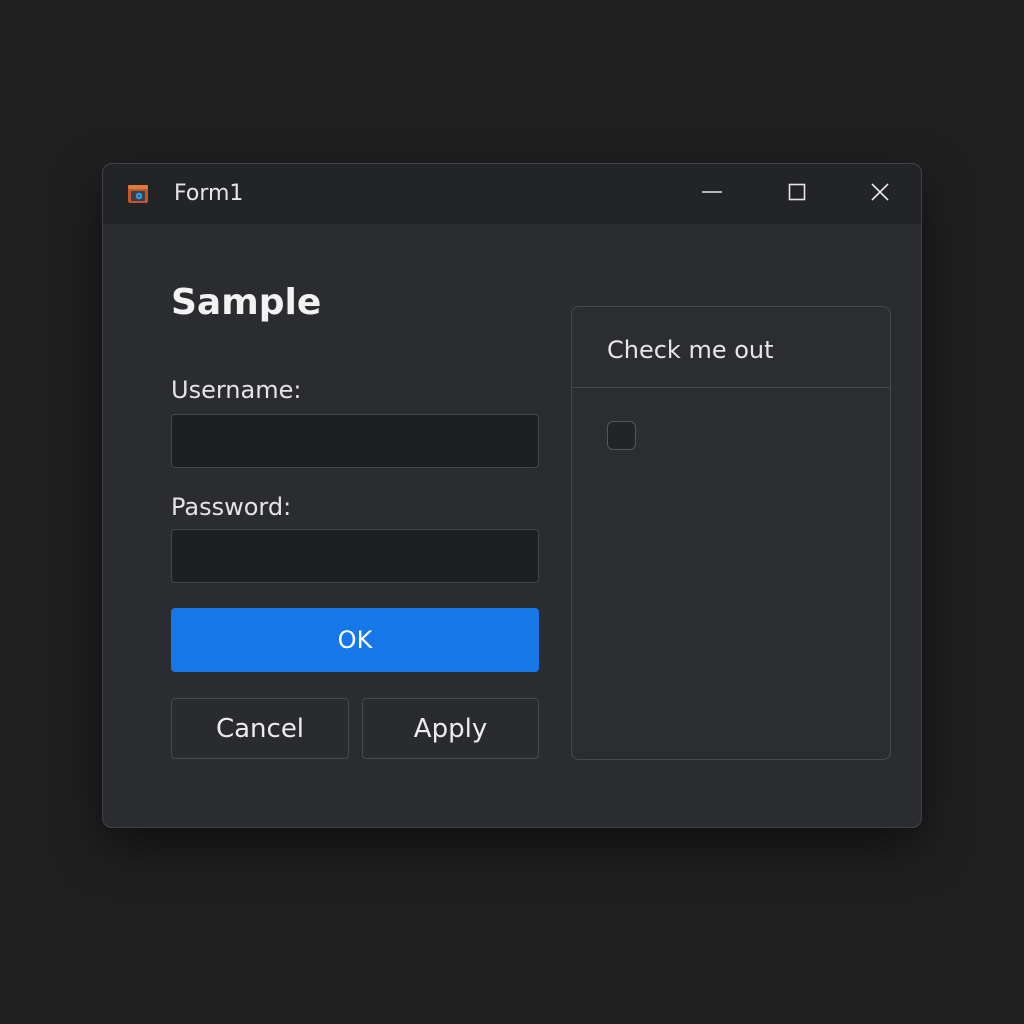 The height and width of the screenshot is (1024, 1024). Describe the element at coordinates (690, 350) in the screenshot. I see `groupbox-title: Check me out` at that location.